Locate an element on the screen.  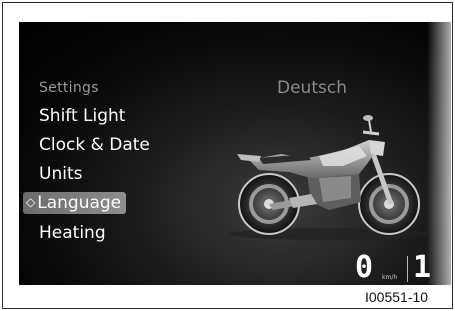
speed-unit: km/h is located at coordinates (390, 277).